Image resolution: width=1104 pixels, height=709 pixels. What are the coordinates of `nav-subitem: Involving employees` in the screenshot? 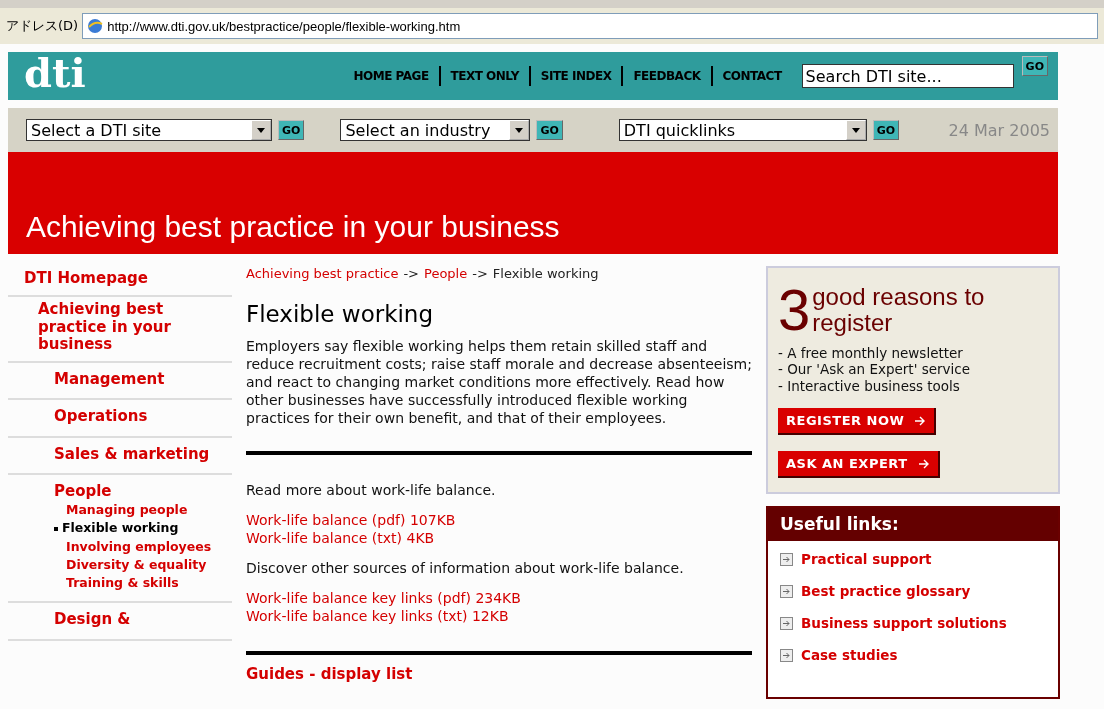 It's located at (120, 546).